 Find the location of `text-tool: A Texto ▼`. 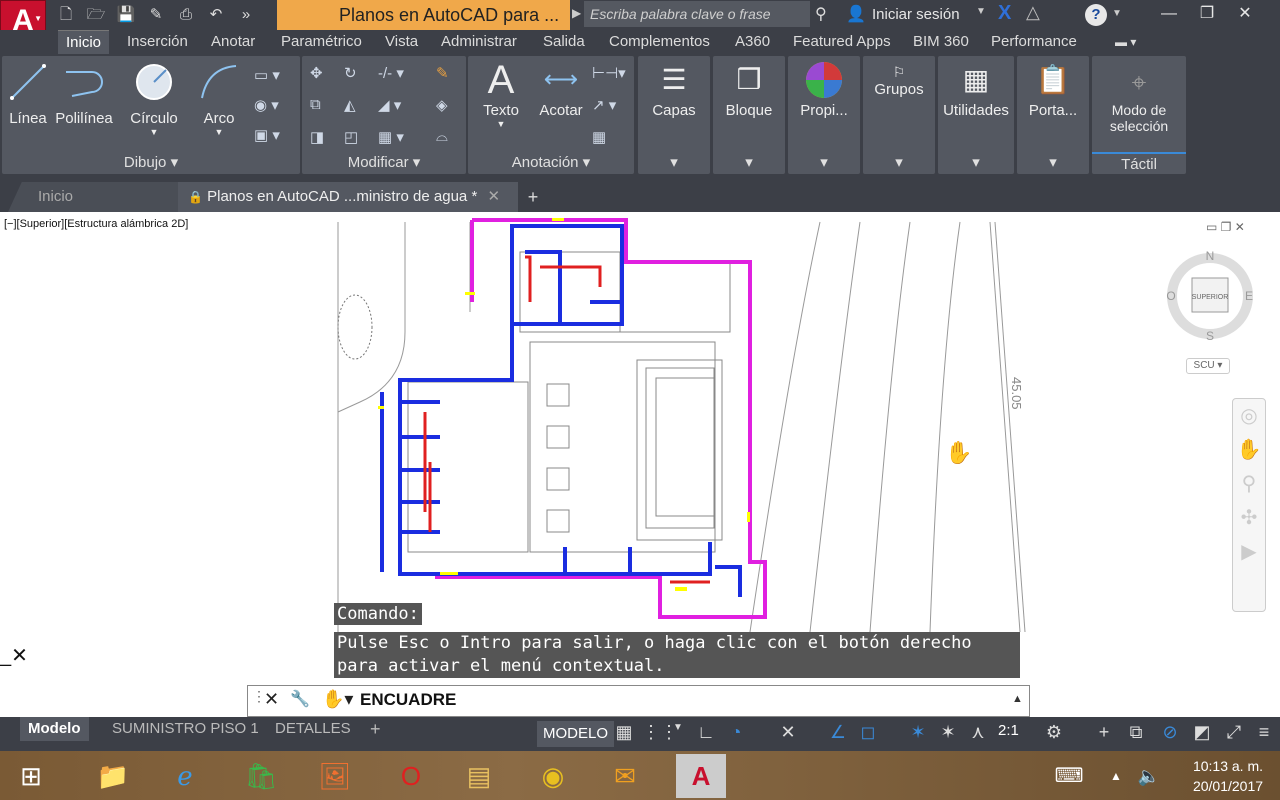

text-tool: A Texto ▼ is located at coordinates (501, 93).